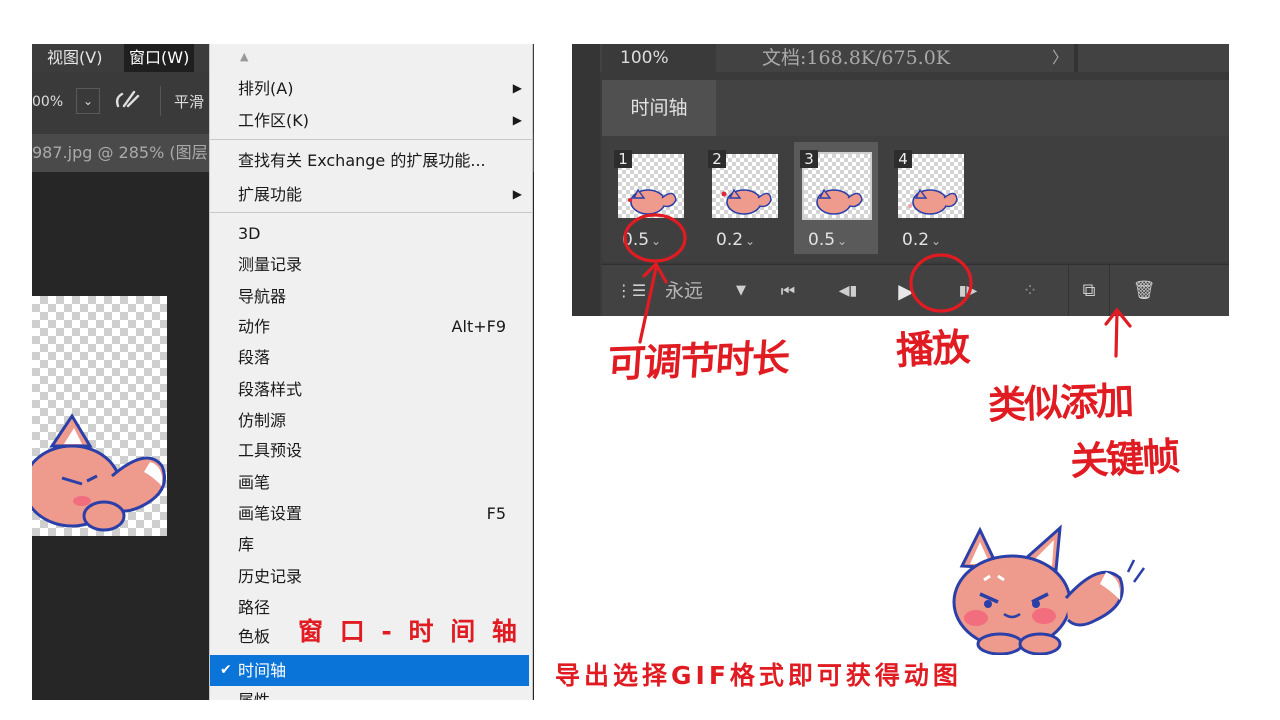 This screenshot has height=720, width=1280. Describe the element at coordinates (1116, 334) in the screenshot. I see `annotation-arrow-line` at that location.